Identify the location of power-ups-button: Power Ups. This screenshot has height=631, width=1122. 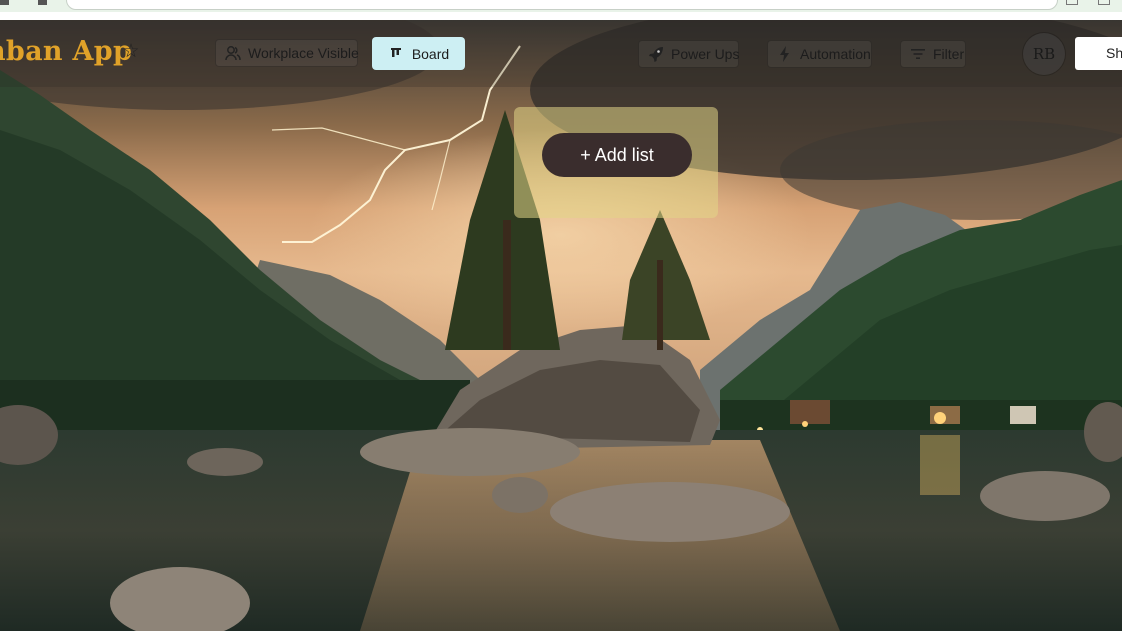
(688, 54).